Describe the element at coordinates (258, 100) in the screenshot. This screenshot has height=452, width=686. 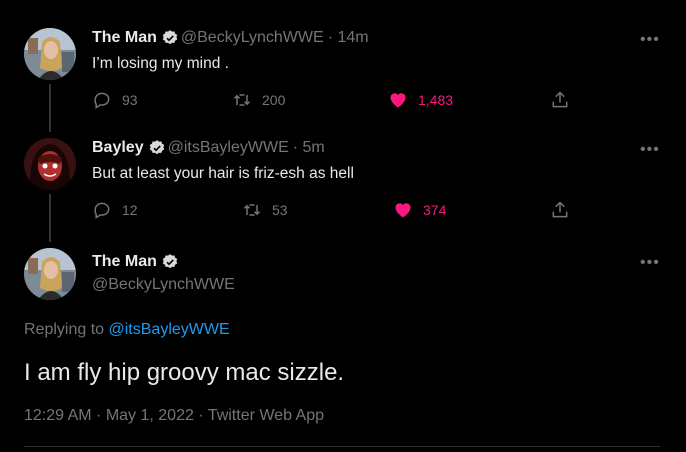
I see `retweet-button: 200` at that location.